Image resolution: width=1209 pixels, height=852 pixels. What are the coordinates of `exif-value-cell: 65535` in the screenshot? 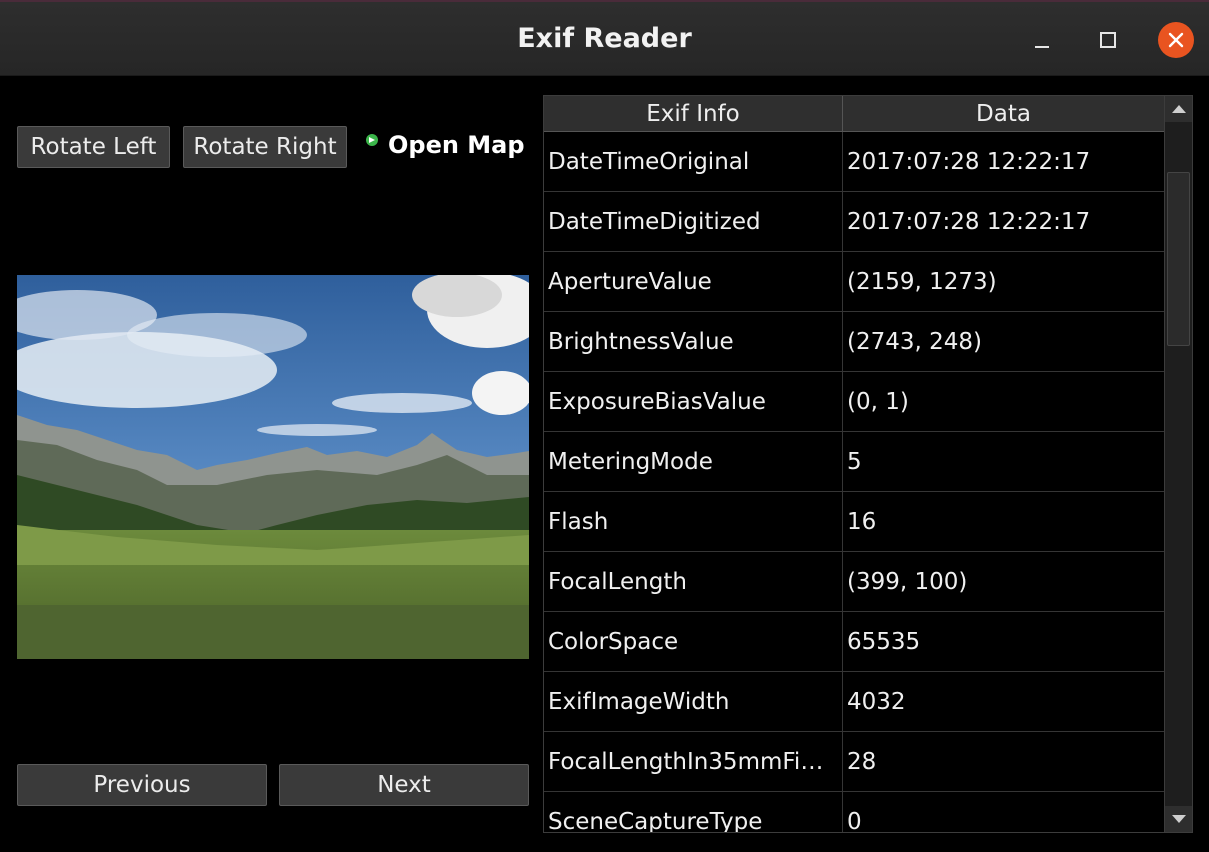 It's located at (884, 641).